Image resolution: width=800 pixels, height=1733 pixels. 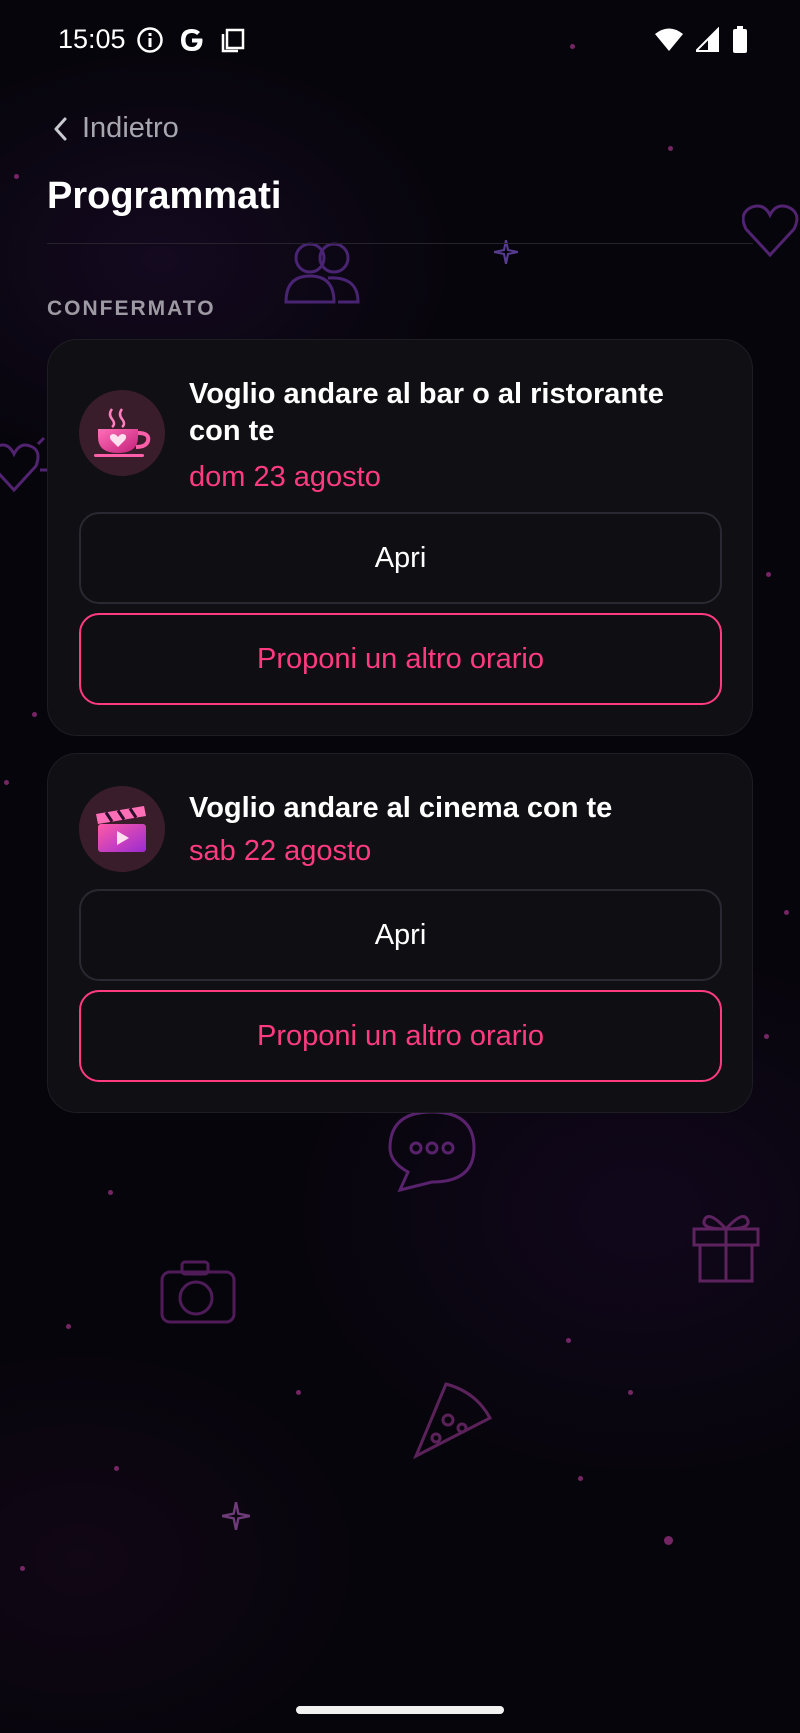 What do you see at coordinates (280, 851) in the screenshot?
I see `event-date: sab 22 agosto` at bounding box center [280, 851].